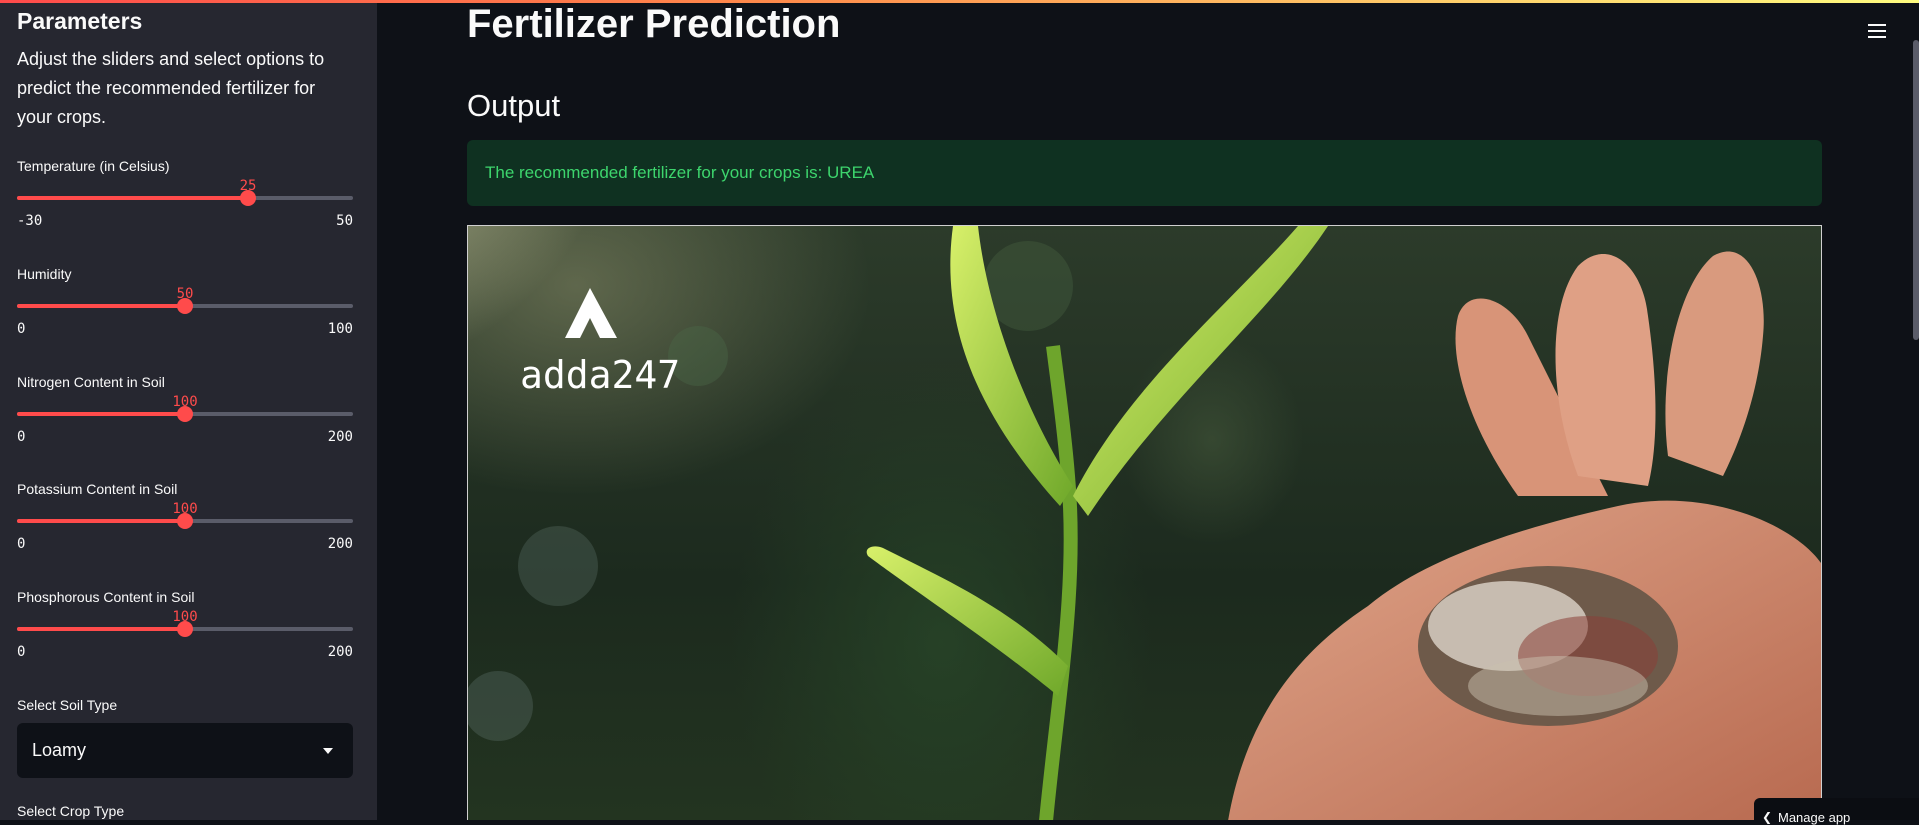 The width and height of the screenshot is (1919, 825). I want to click on manage-app-label: Manage app, so click(1814, 817).